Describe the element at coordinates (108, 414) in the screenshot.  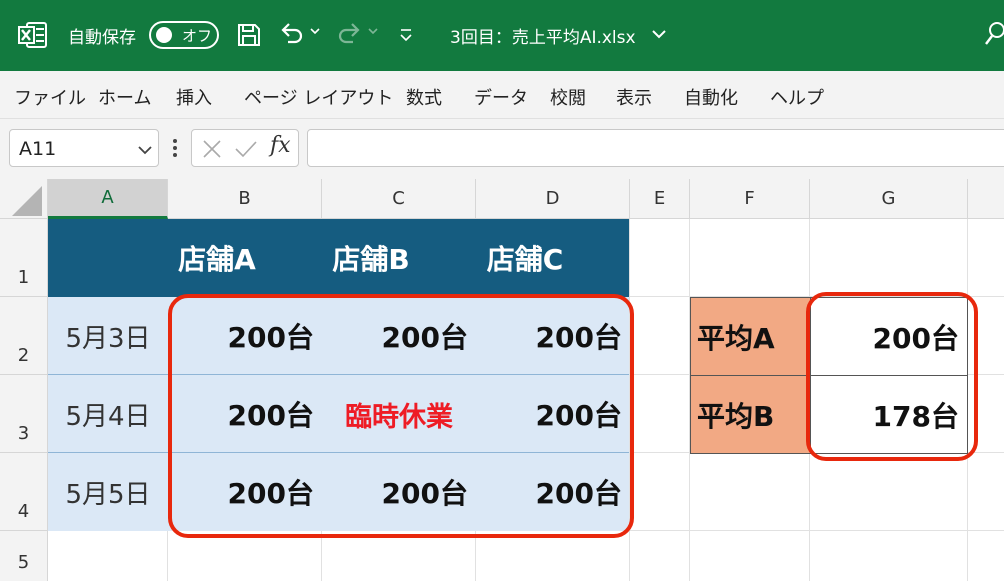
I see `date-cell: 5月4日` at that location.